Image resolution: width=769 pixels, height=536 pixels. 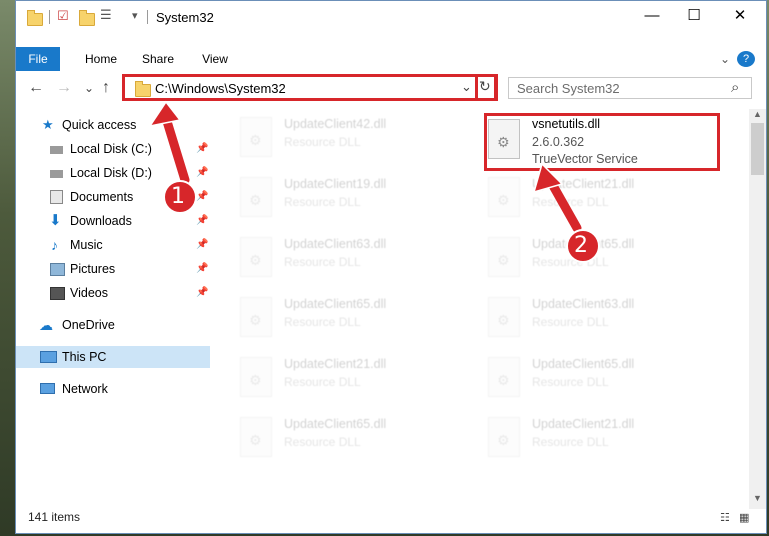 What do you see at coordinates (652, 16) in the screenshot?
I see `minimize-button: —` at bounding box center [652, 16].